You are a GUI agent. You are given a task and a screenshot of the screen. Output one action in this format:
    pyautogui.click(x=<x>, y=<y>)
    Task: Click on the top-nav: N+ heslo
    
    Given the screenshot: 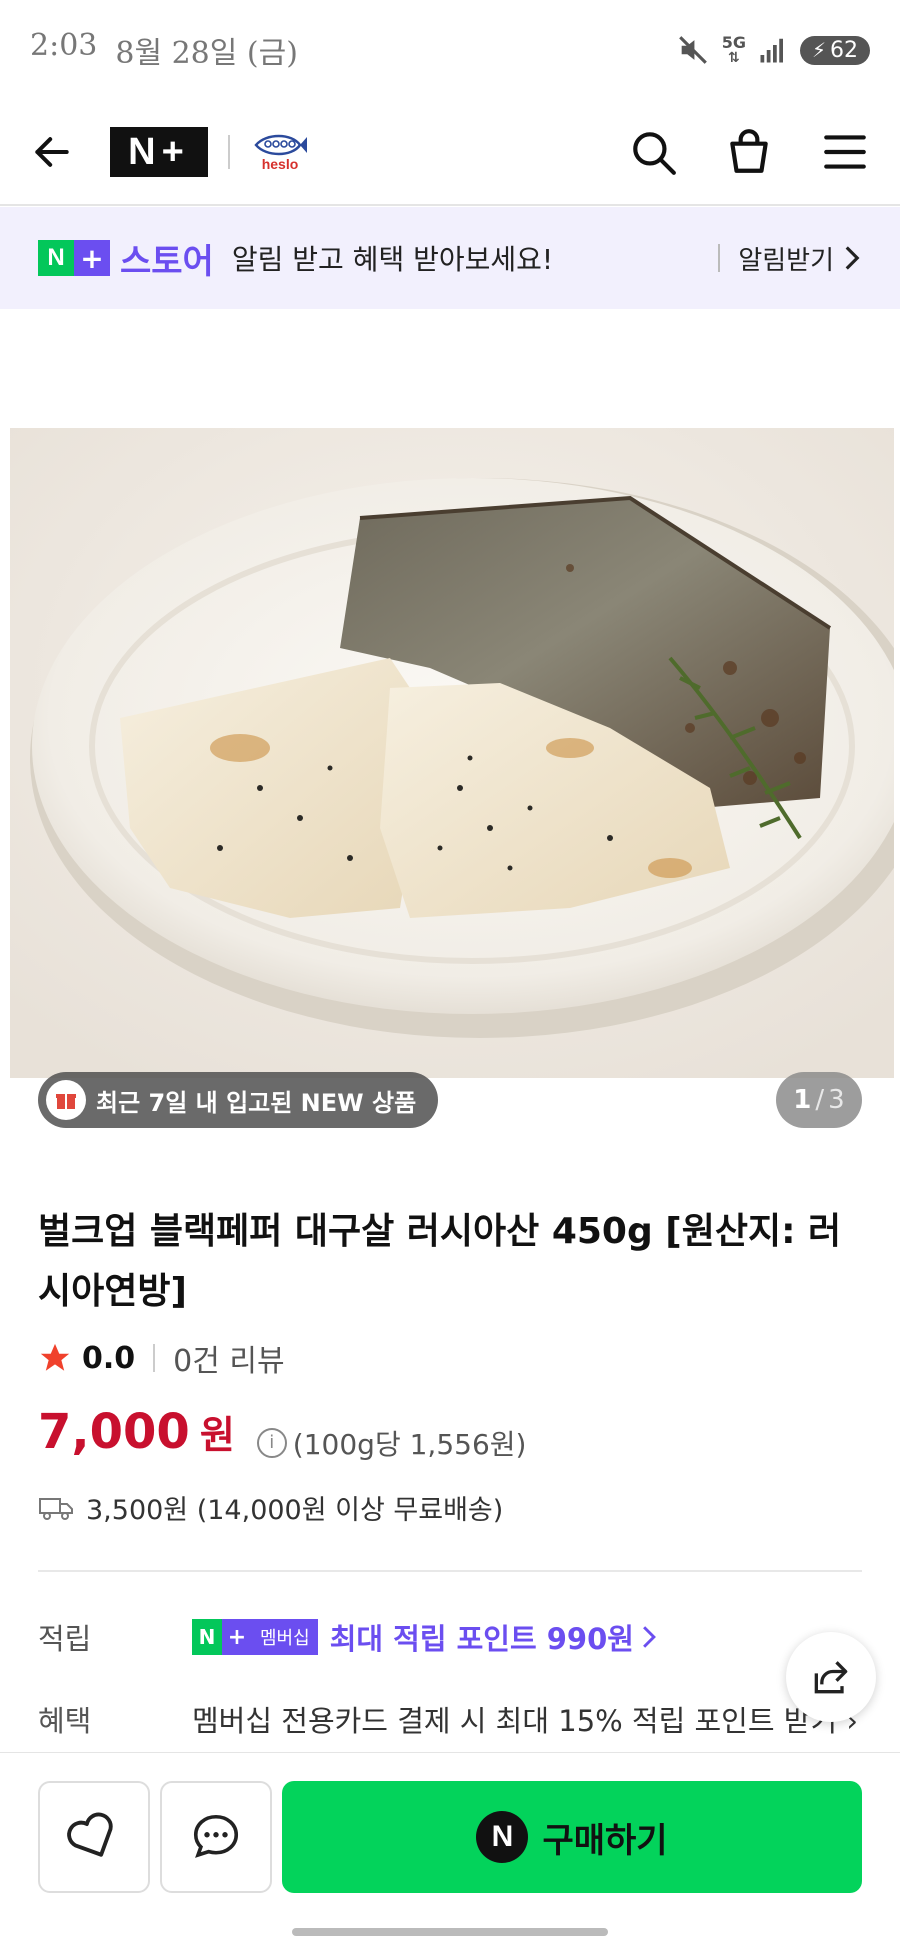 What is the action you would take?
    pyautogui.click(x=450, y=153)
    